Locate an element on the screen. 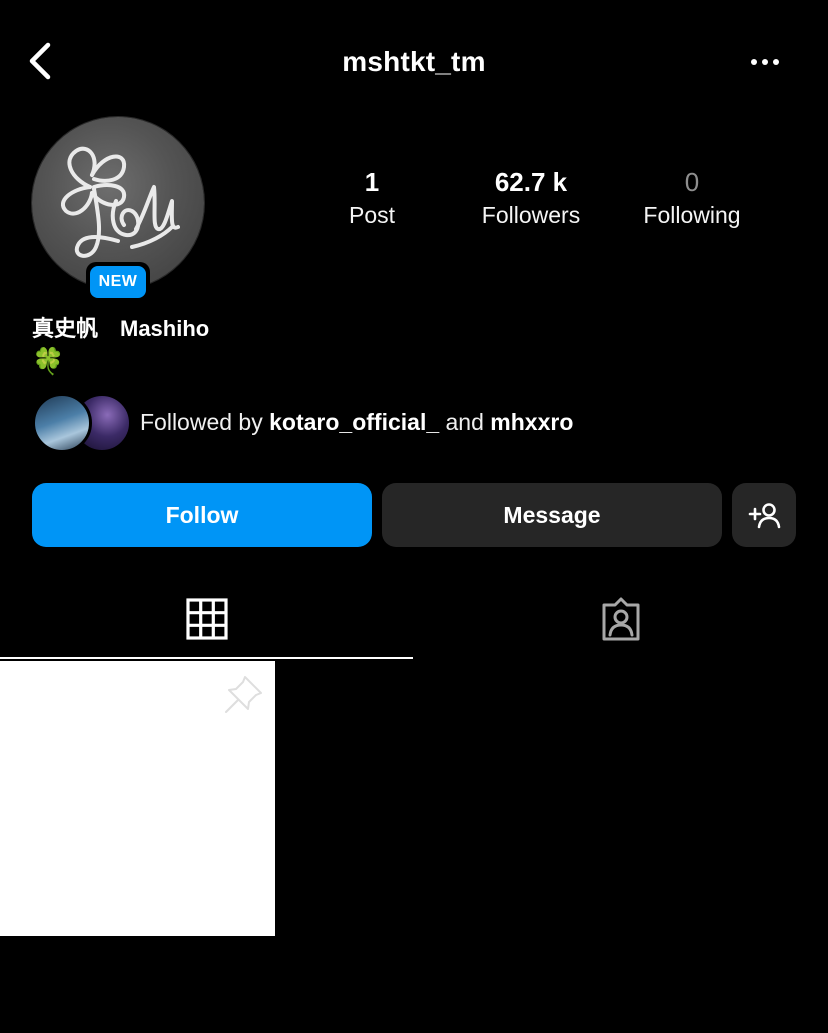 Image resolution: width=828 pixels, height=1033 pixels. bio-display-name: 真史帆 Mashiho is located at coordinates (121, 328).